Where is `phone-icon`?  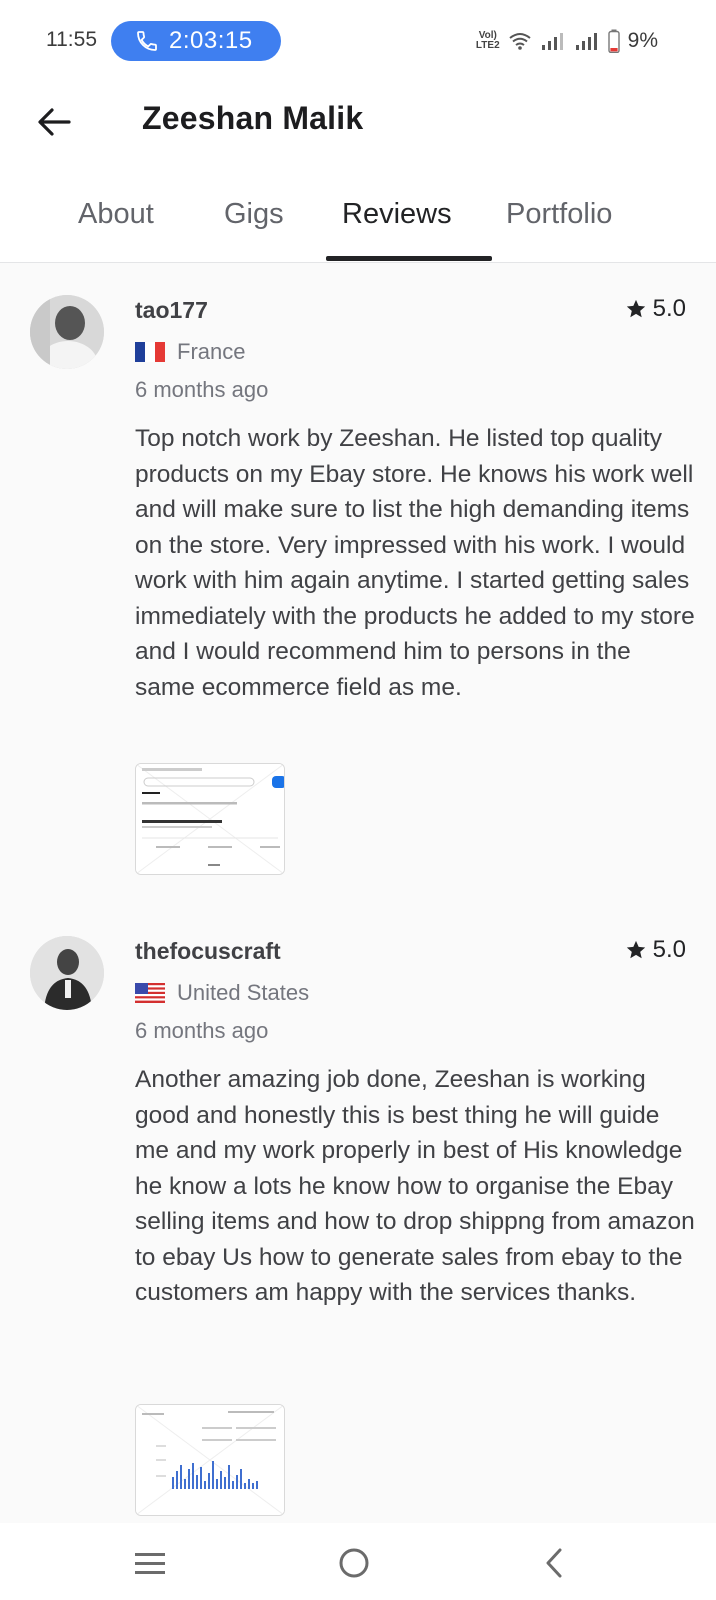
phone-icon is located at coordinates (147, 41).